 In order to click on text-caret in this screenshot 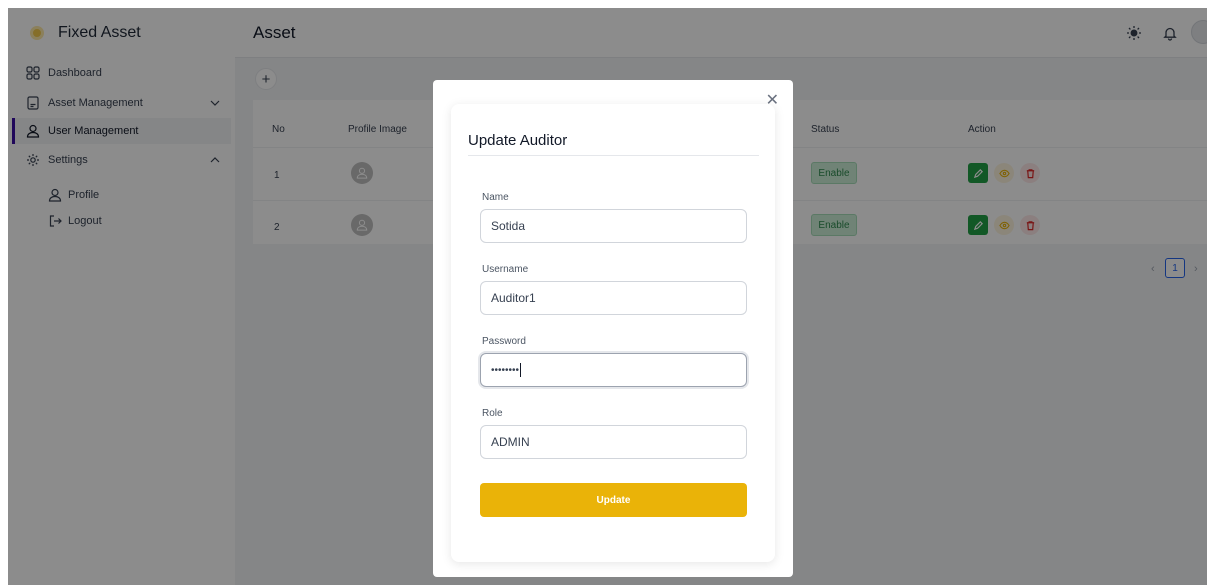, I will do `click(521, 370)`.